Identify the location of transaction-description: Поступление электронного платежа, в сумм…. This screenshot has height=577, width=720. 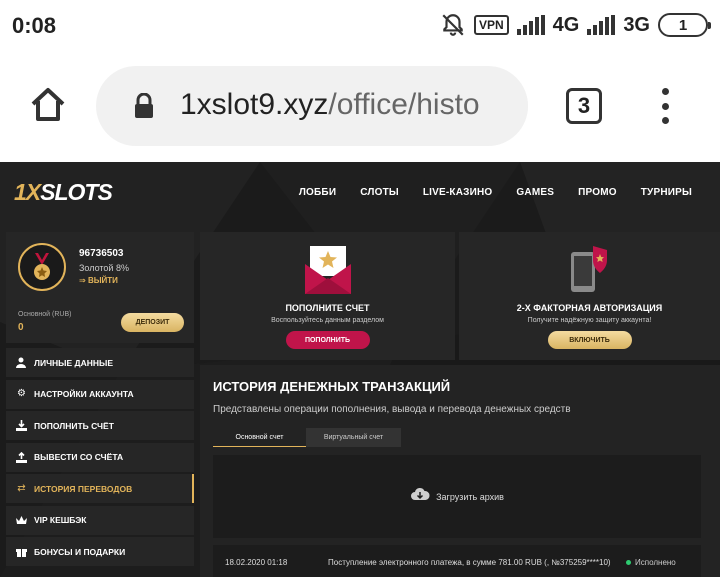
(469, 562).